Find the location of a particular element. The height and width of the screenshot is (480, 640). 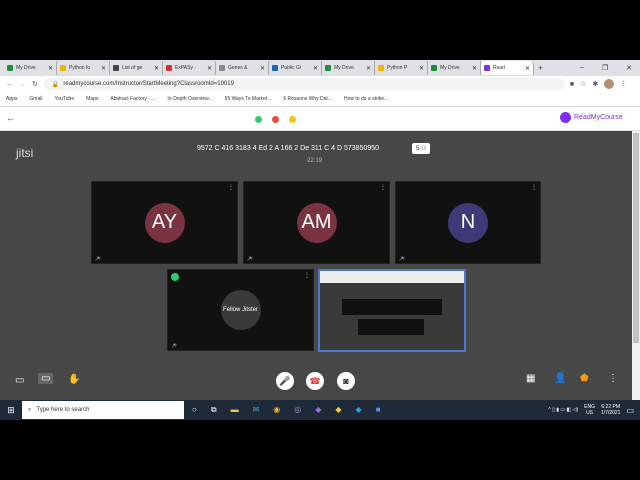

menu-icon: ⋮ is located at coordinates (623, 84).